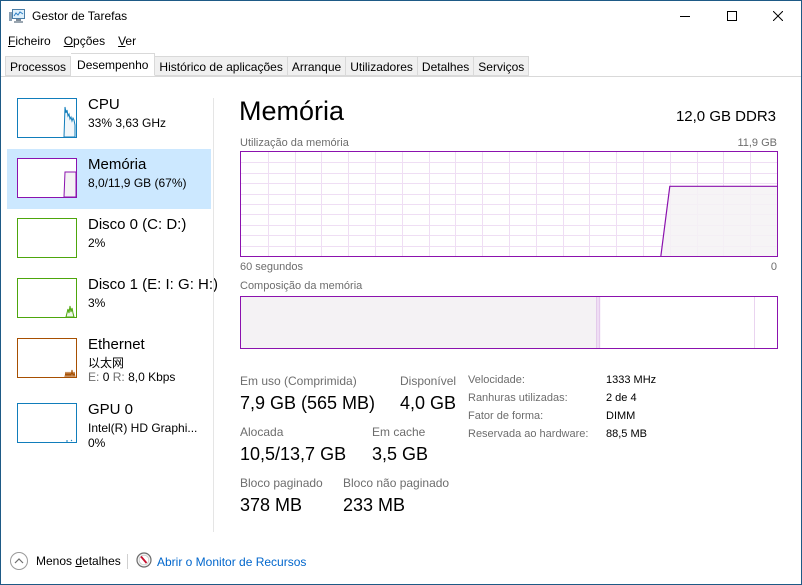 The width and height of the screenshot is (802, 585). Describe the element at coordinates (111, 409) in the screenshot. I see `gpu-0-title: GPU 0` at that location.